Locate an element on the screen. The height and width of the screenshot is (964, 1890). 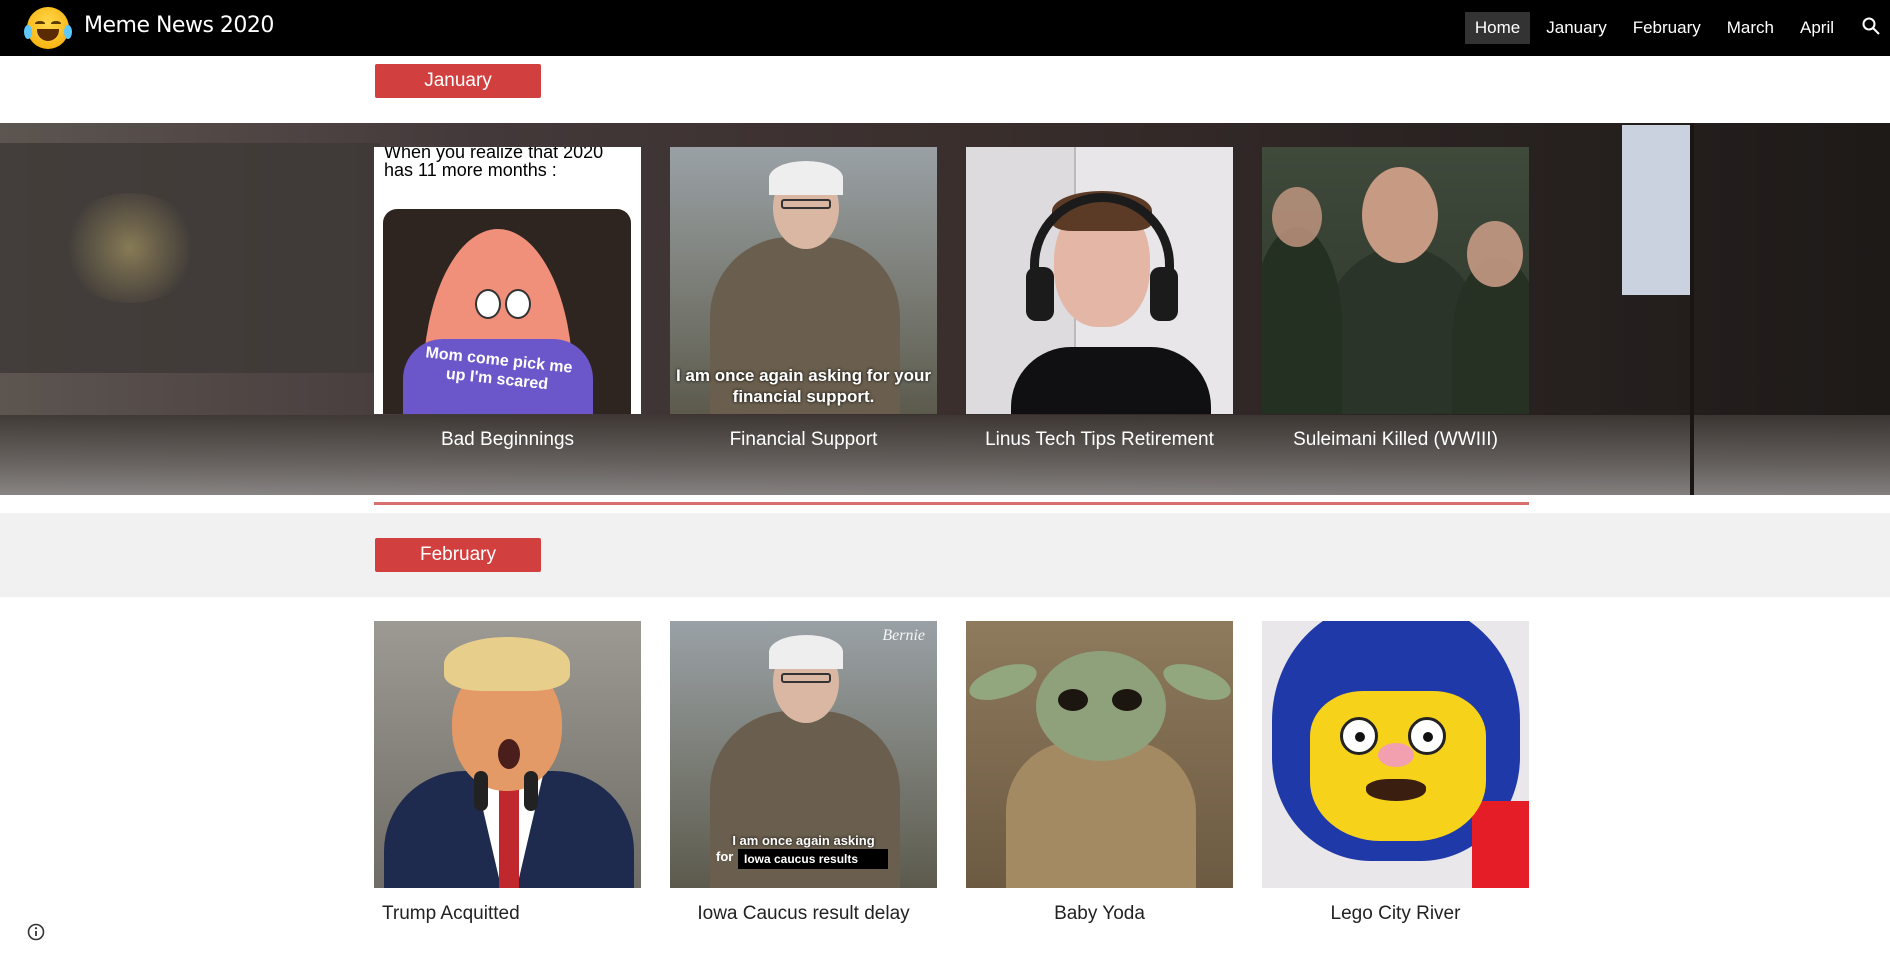
meme-text-2: for is located at coordinates (725, 856).